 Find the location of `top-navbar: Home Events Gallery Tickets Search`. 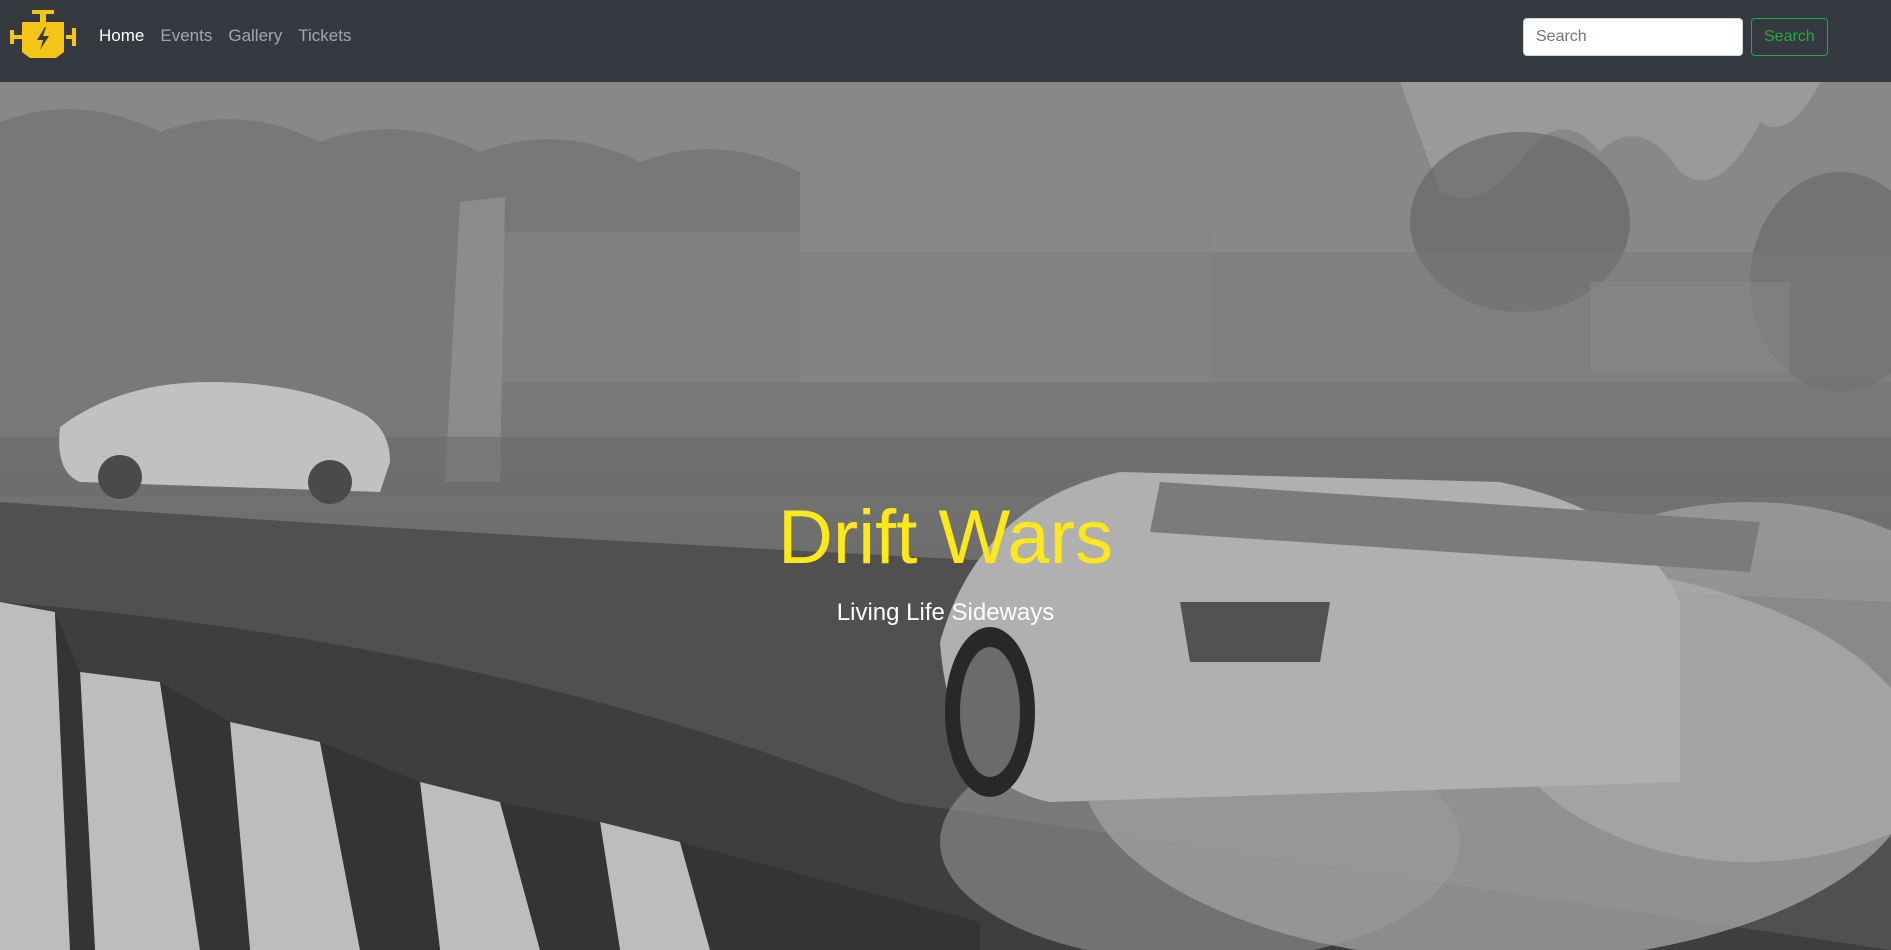

top-navbar: Home Events Gallery Tickets Search is located at coordinates (945, 41).